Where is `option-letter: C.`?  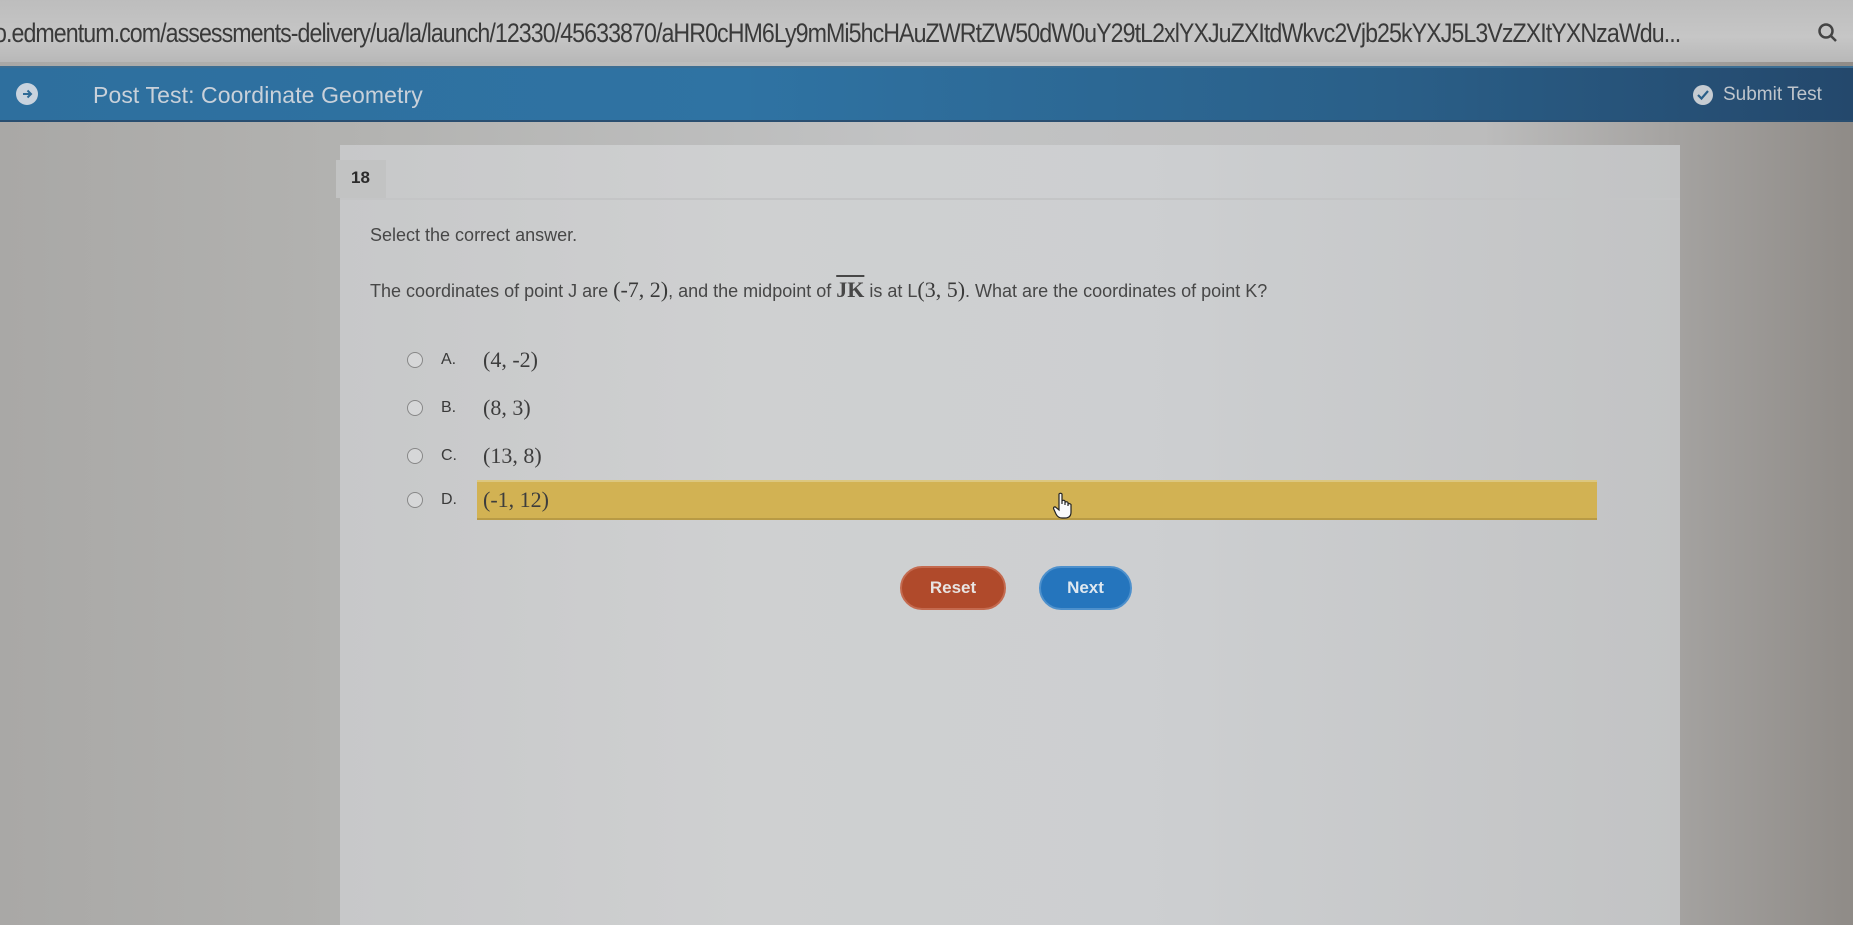
option-letter: C. is located at coordinates (449, 455).